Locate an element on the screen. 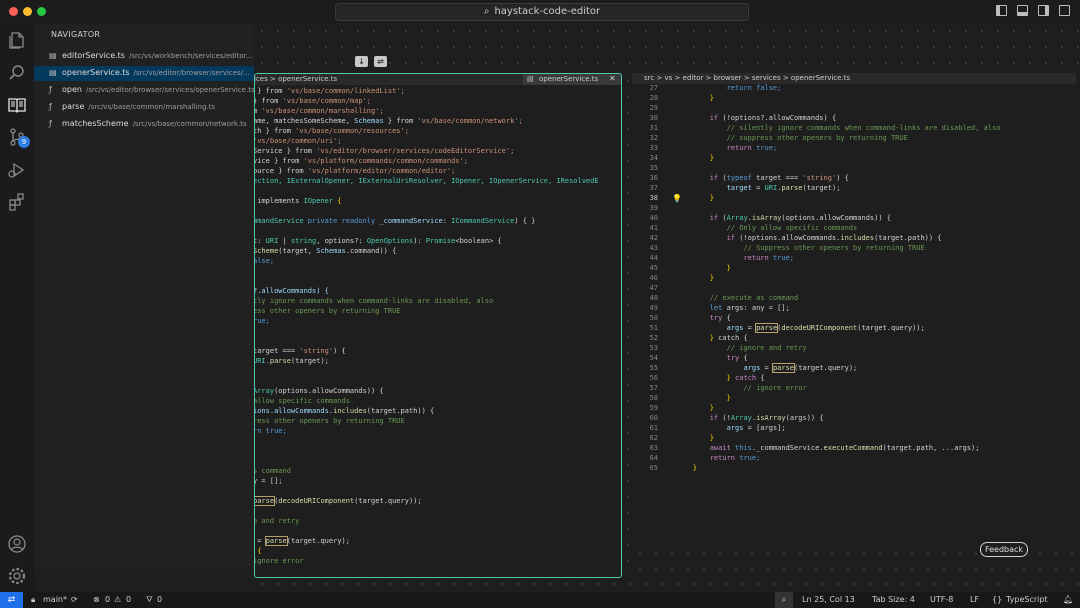 This screenshot has width=1080, height=608. close-tab-icon: ✕ is located at coordinates (612, 78).